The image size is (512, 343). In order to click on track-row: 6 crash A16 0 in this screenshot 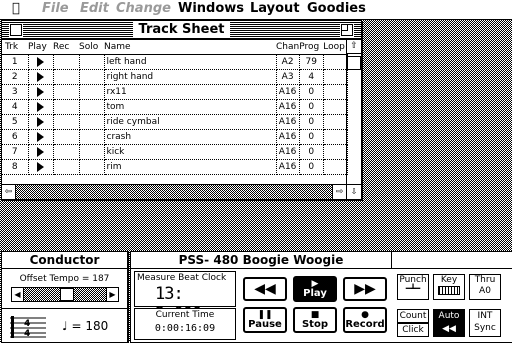, I will do `click(175, 137)`.